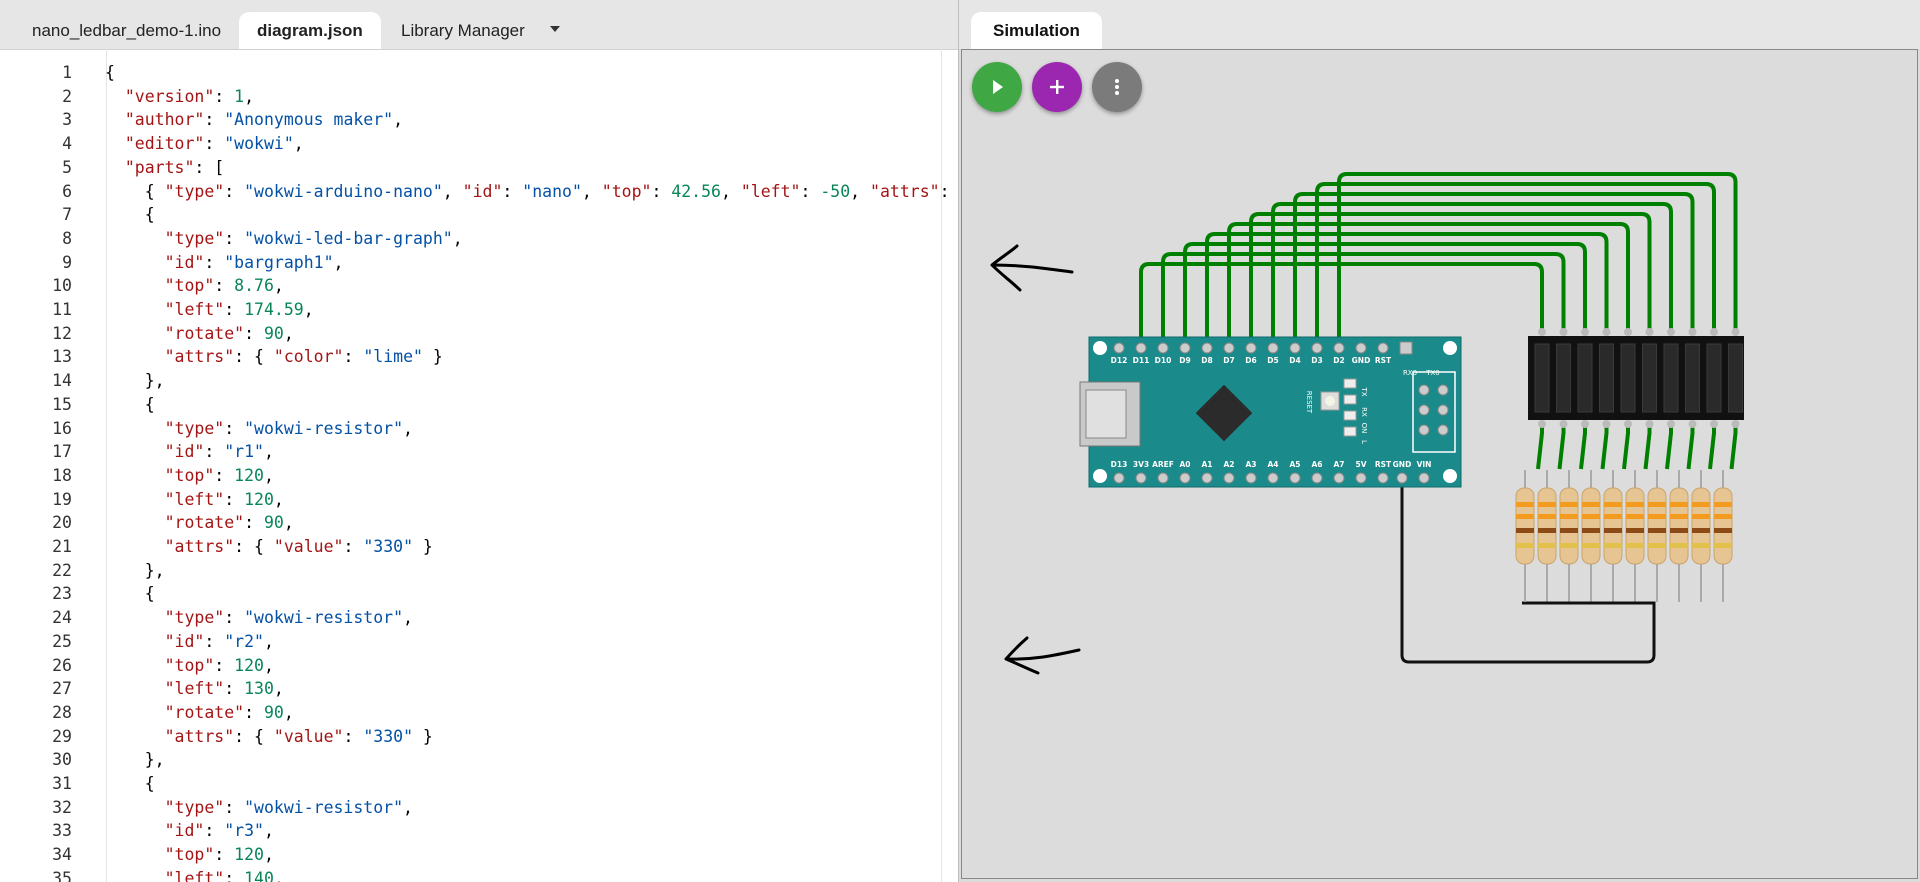 This screenshot has width=1920, height=882. I want to click on pin-label: 3V3, so click(1141, 464).